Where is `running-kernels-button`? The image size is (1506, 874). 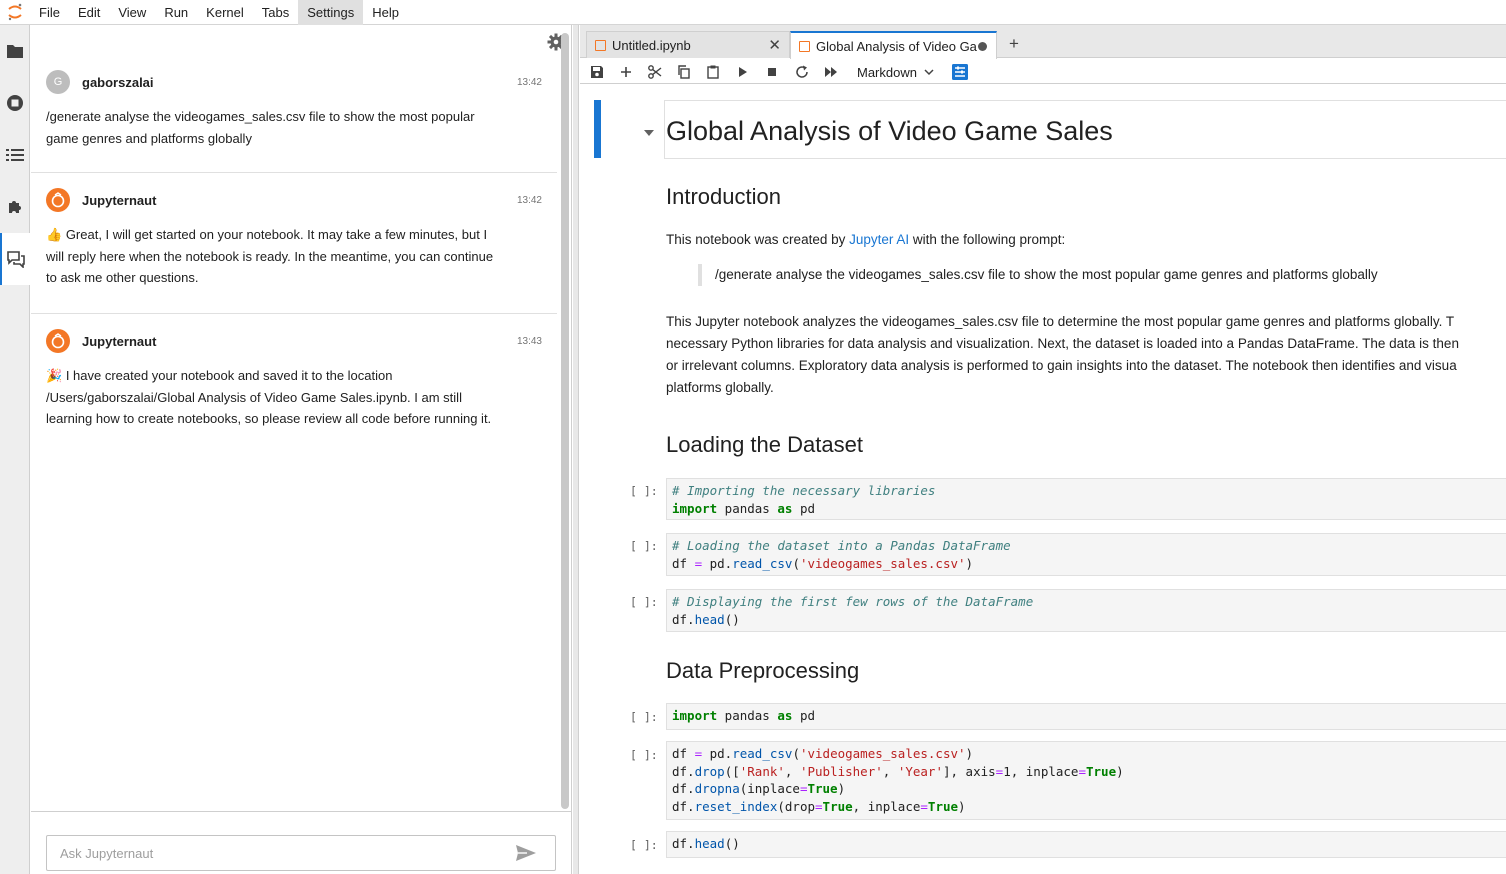 running-kernels-button is located at coordinates (15, 103).